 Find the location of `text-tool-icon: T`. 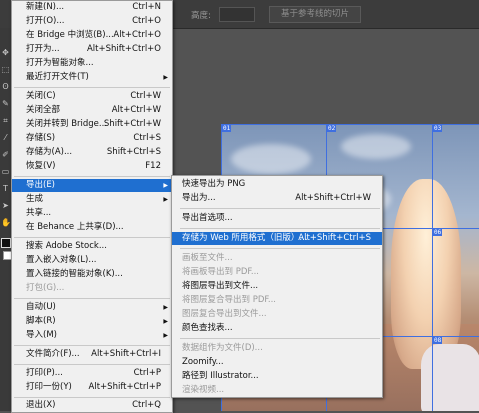

text-tool-icon: T is located at coordinates (5, 188).